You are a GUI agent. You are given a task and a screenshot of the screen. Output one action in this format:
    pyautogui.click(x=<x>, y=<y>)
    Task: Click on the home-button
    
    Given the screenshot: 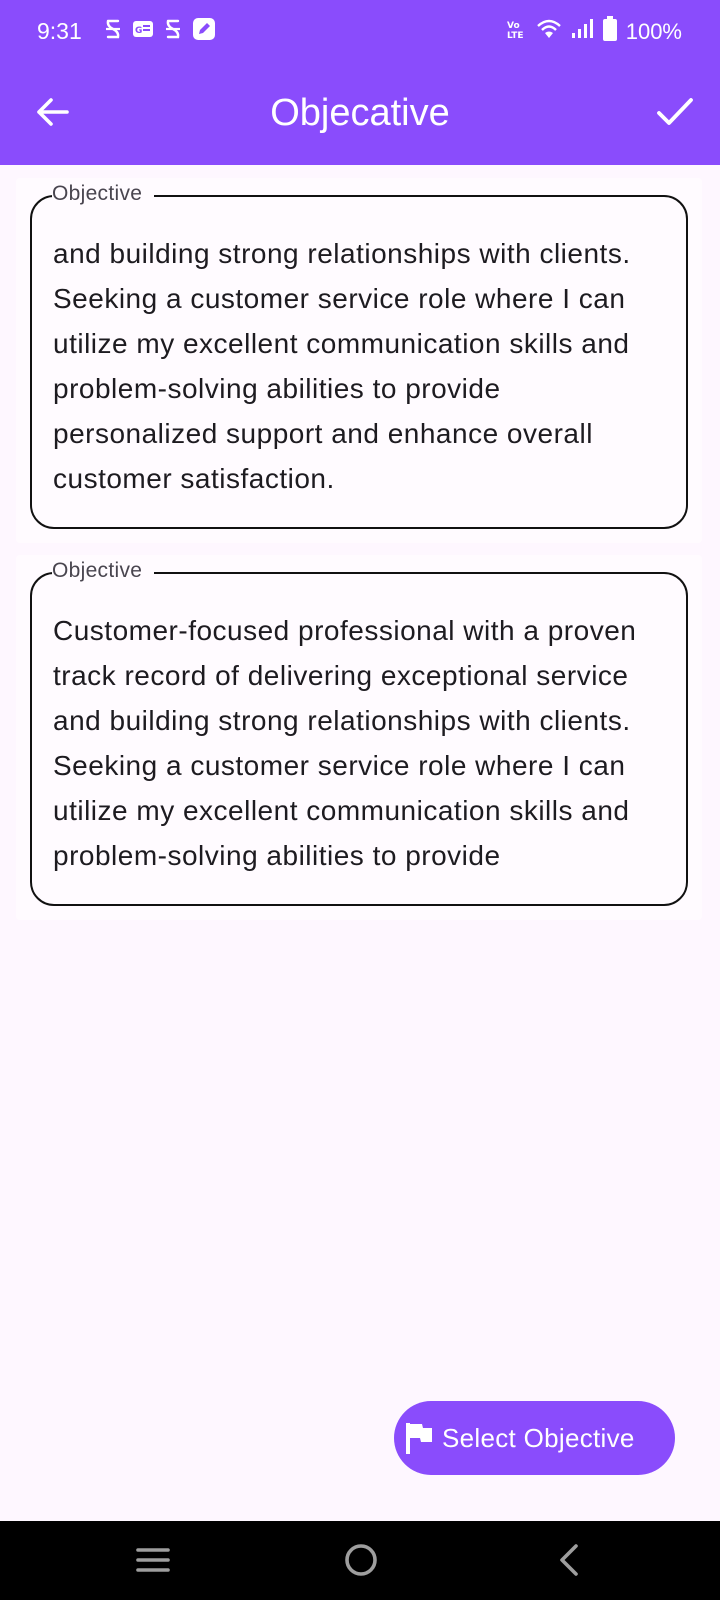 What is the action you would take?
    pyautogui.click(x=361, y=1562)
    